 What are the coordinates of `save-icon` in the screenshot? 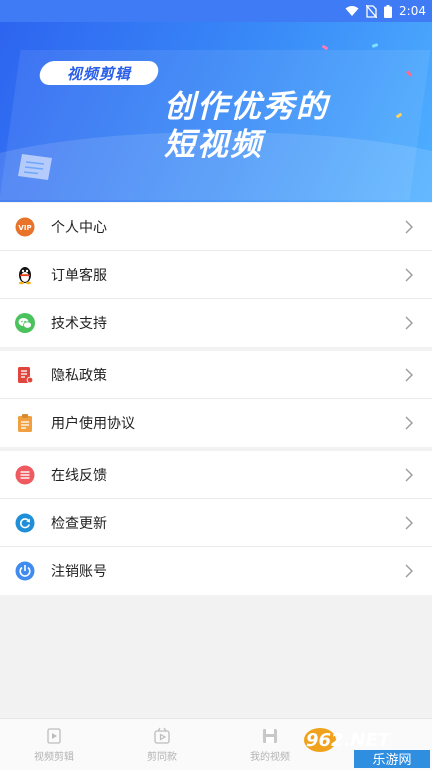 It's located at (270, 735).